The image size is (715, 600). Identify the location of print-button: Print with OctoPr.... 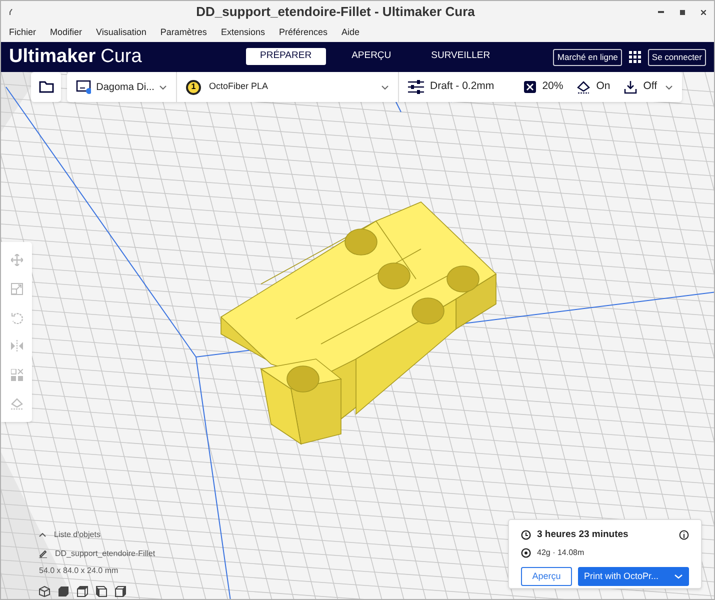
(633, 576).